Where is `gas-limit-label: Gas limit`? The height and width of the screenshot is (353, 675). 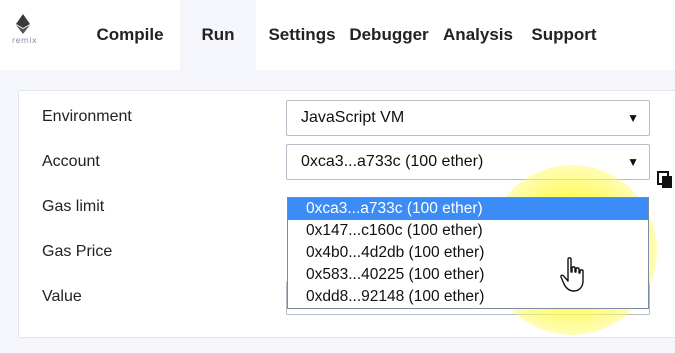 gas-limit-label: Gas limit is located at coordinates (73, 206).